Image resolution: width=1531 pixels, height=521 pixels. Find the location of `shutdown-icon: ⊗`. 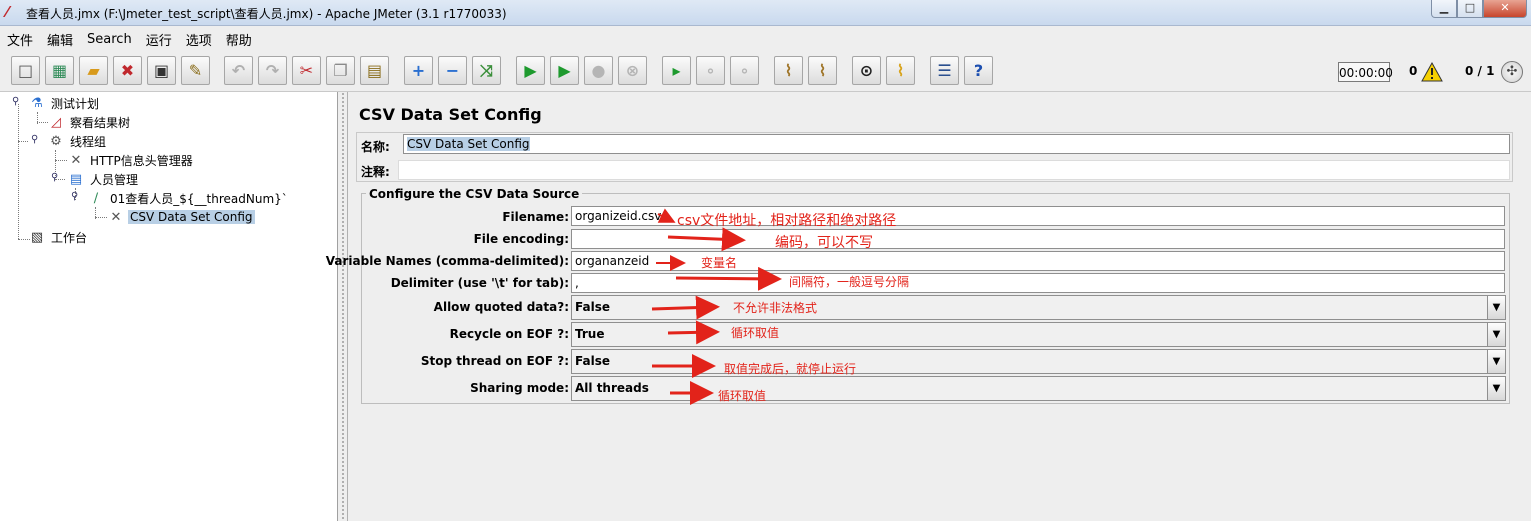

shutdown-icon: ⊗ is located at coordinates (632, 70).